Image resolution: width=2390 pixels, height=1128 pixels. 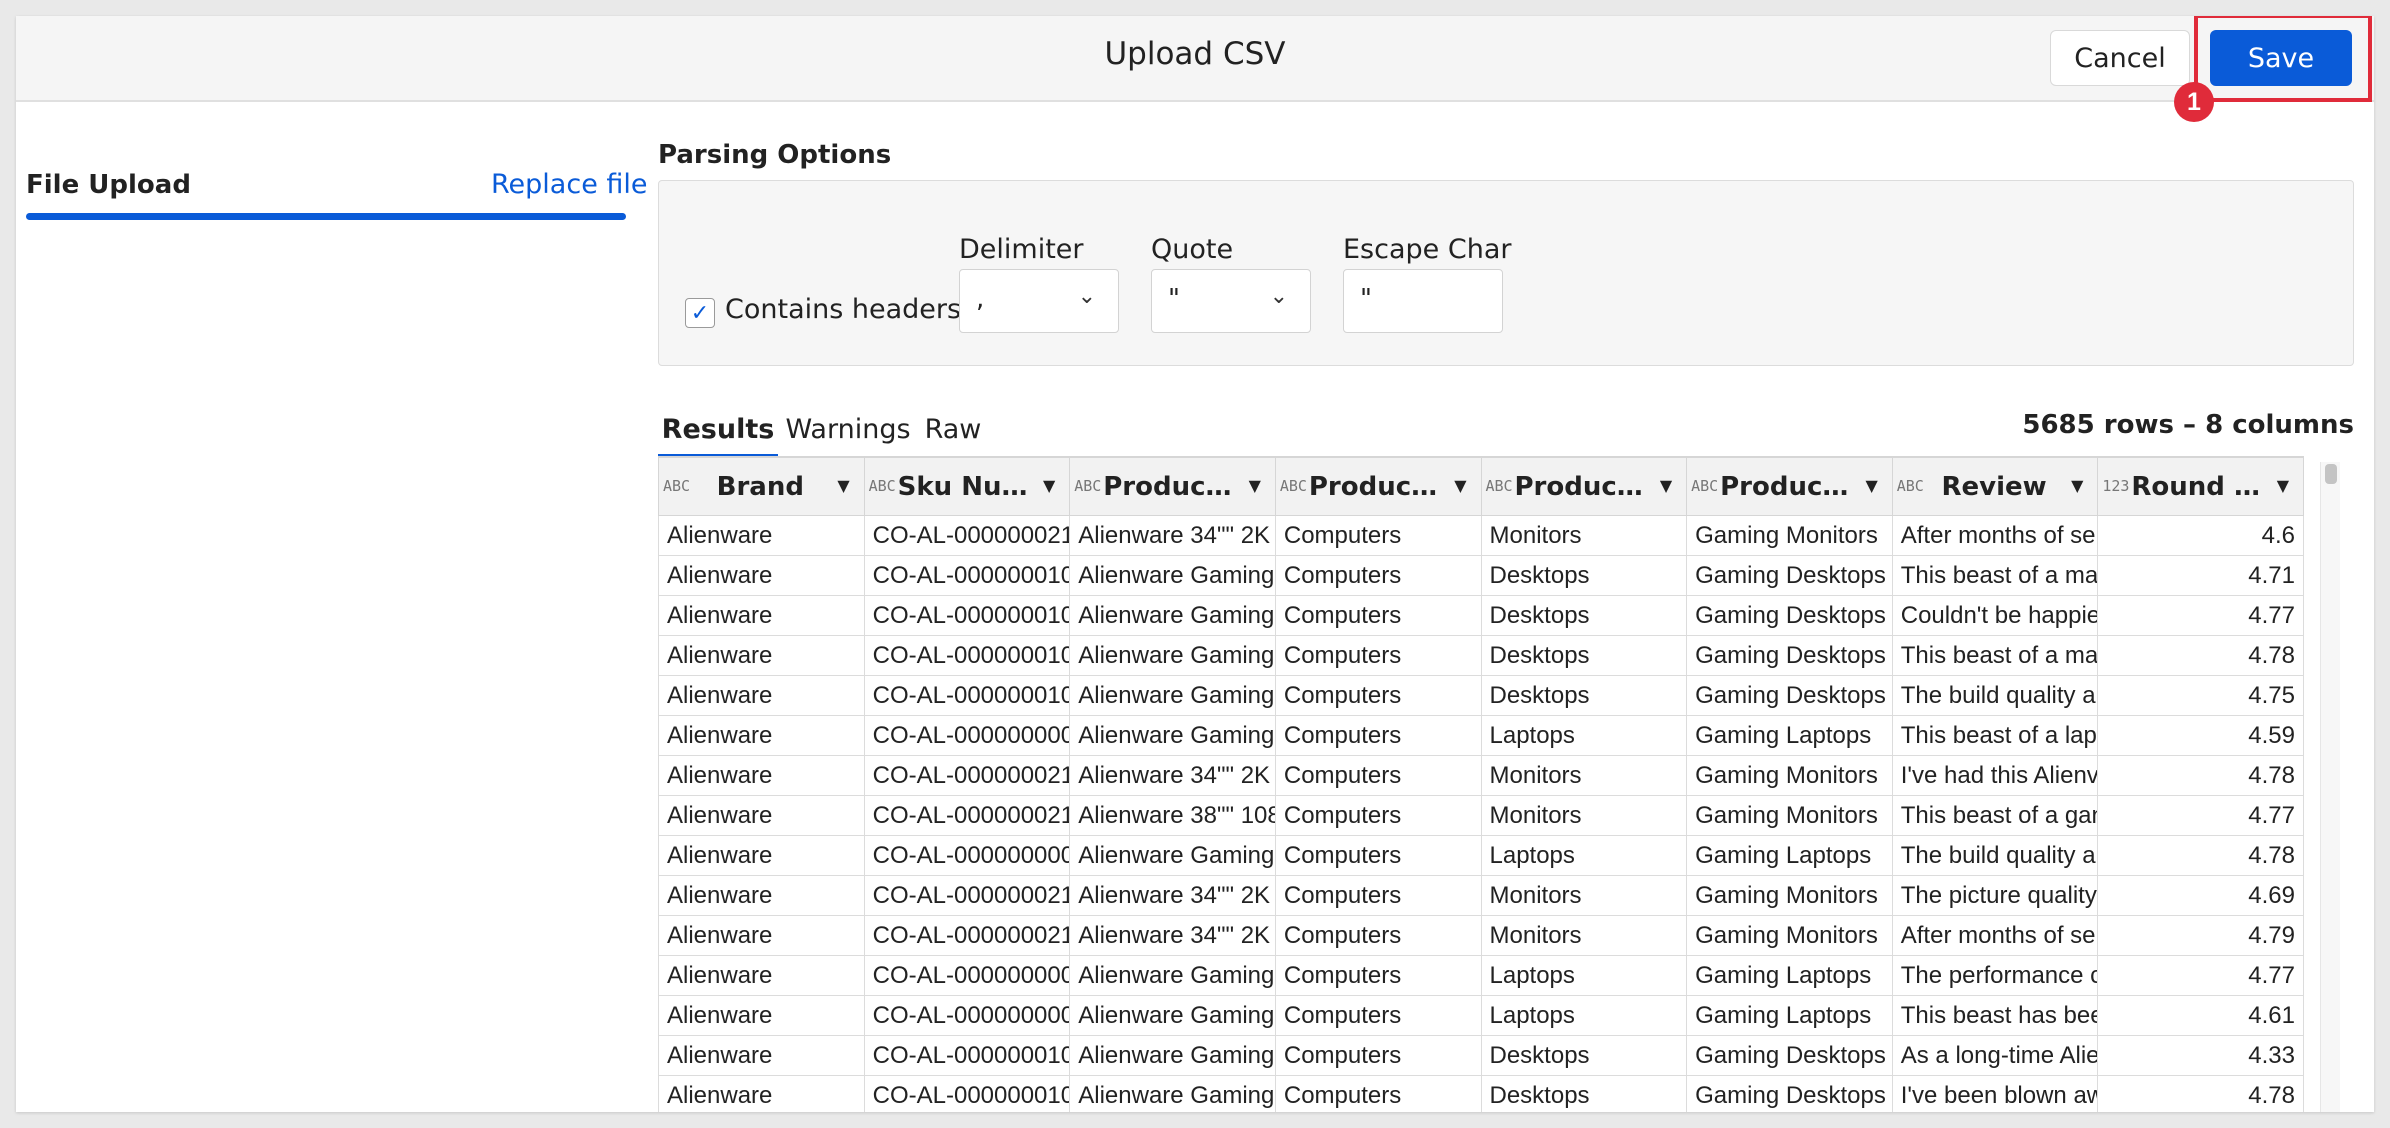 What do you see at coordinates (1995, 1093) in the screenshot?
I see `table-cell: I've been blown aw` at bounding box center [1995, 1093].